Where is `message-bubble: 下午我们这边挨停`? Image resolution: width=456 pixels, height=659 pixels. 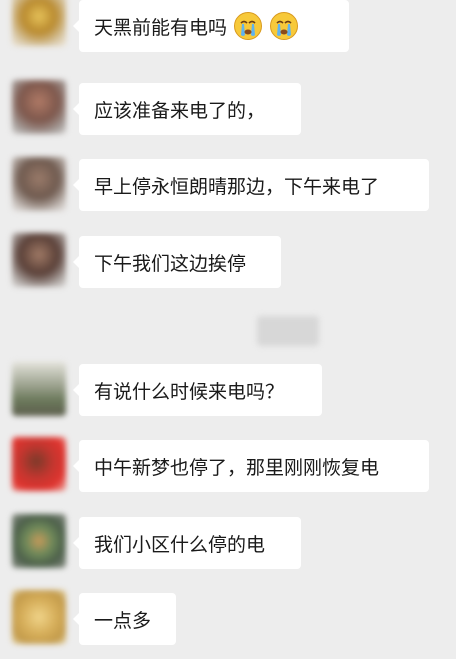 message-bubble: 下午我们这边挨停 is located at coordinates (177, 262).